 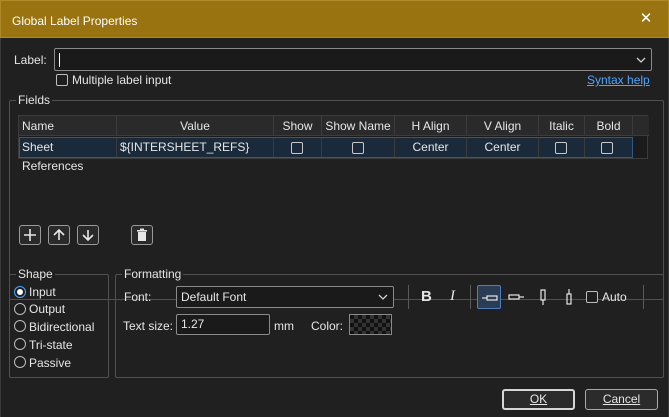 I want to click on column-header-show-name: Show Name, so click(x=358, y=126).